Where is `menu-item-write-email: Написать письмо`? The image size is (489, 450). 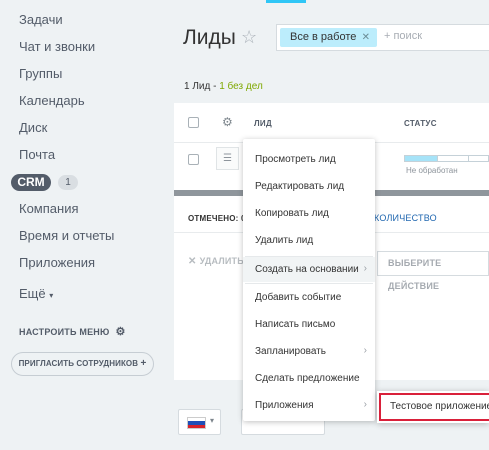
menu-item-write-email: Написать письмо is located at coordinates (295, 324).